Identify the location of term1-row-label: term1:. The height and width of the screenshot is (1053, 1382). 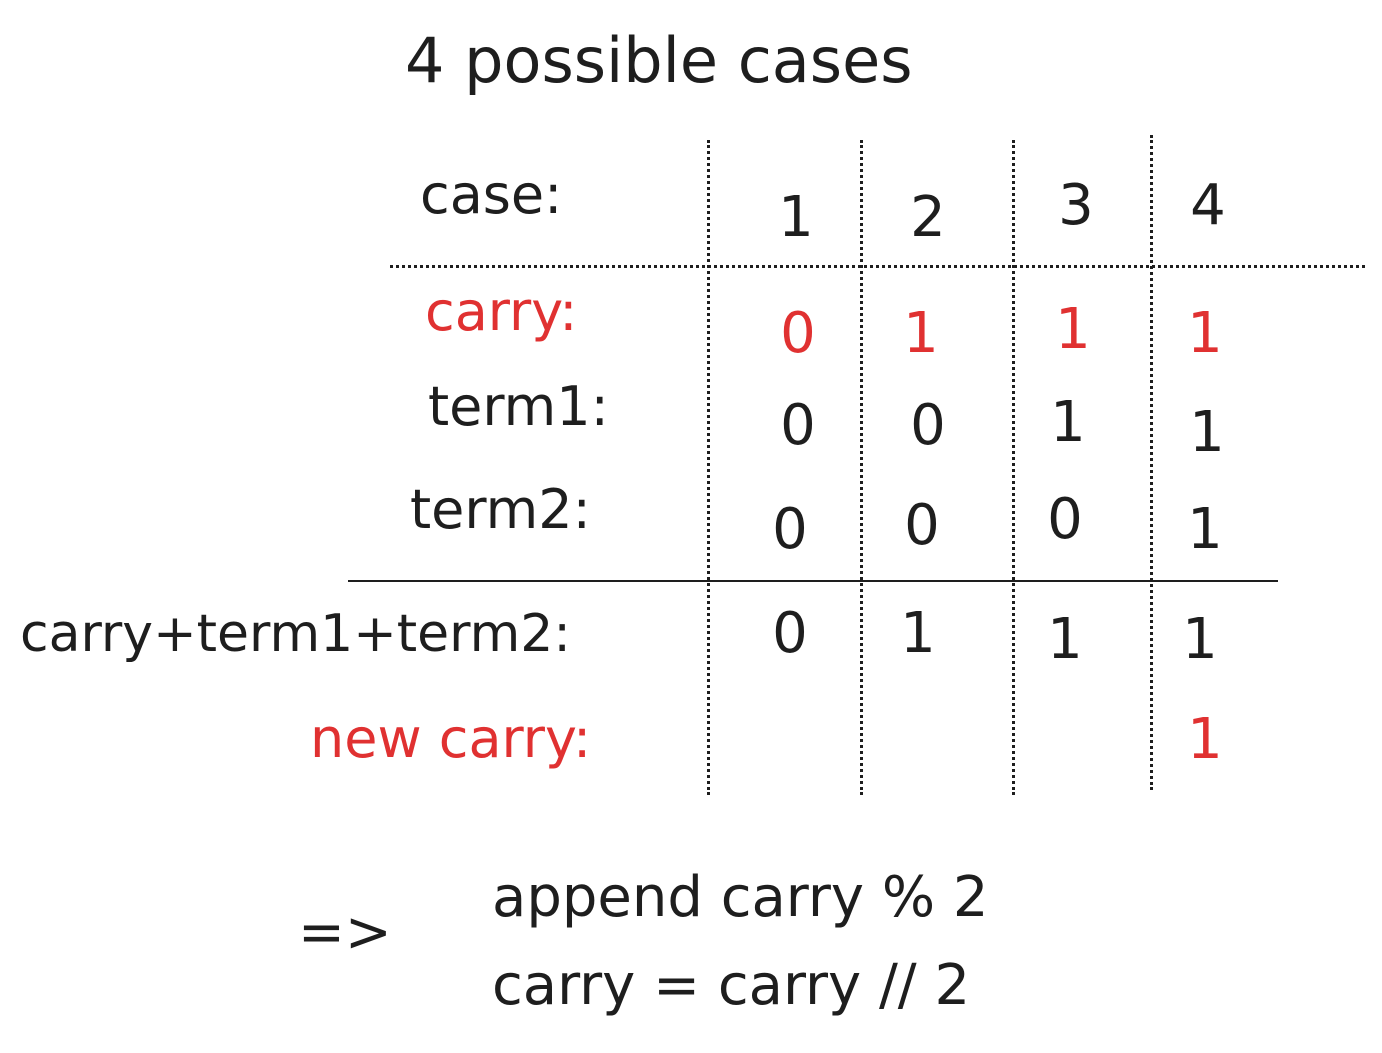
(518, 406).